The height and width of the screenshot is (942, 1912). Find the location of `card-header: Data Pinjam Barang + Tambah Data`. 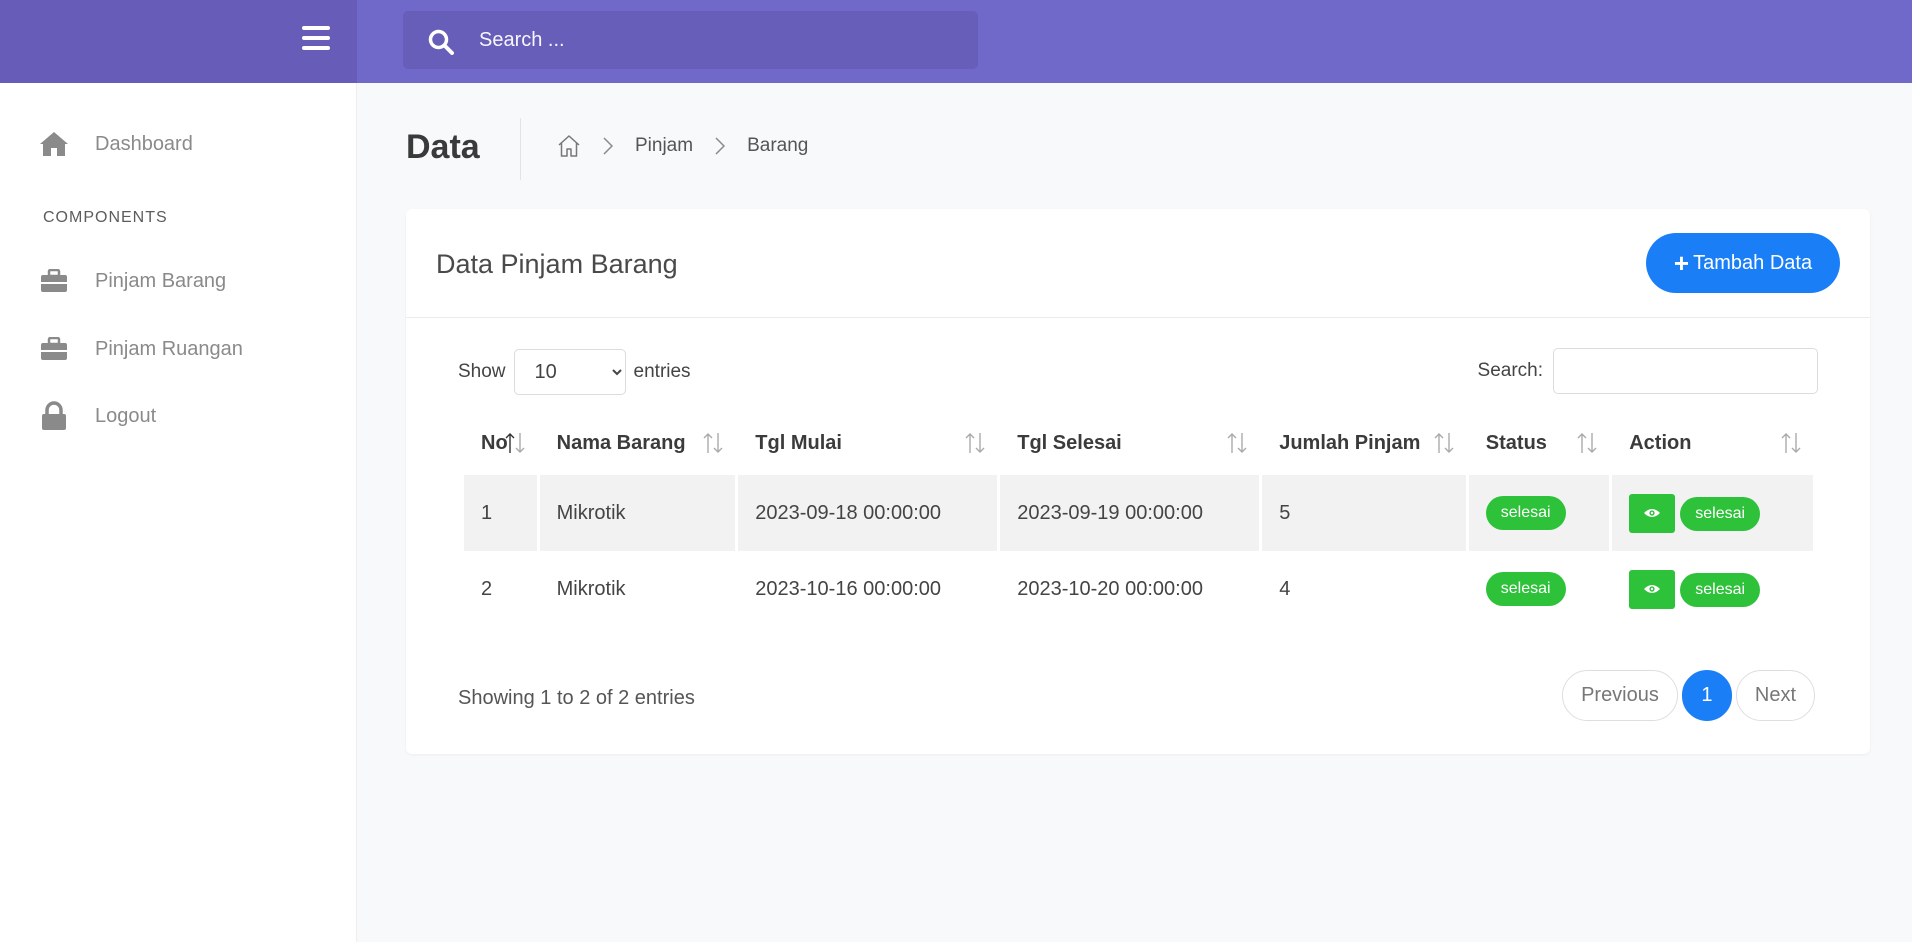

card-header: Data Pinjam Barang + Tambah Data is located at coordinates (1138, 263).